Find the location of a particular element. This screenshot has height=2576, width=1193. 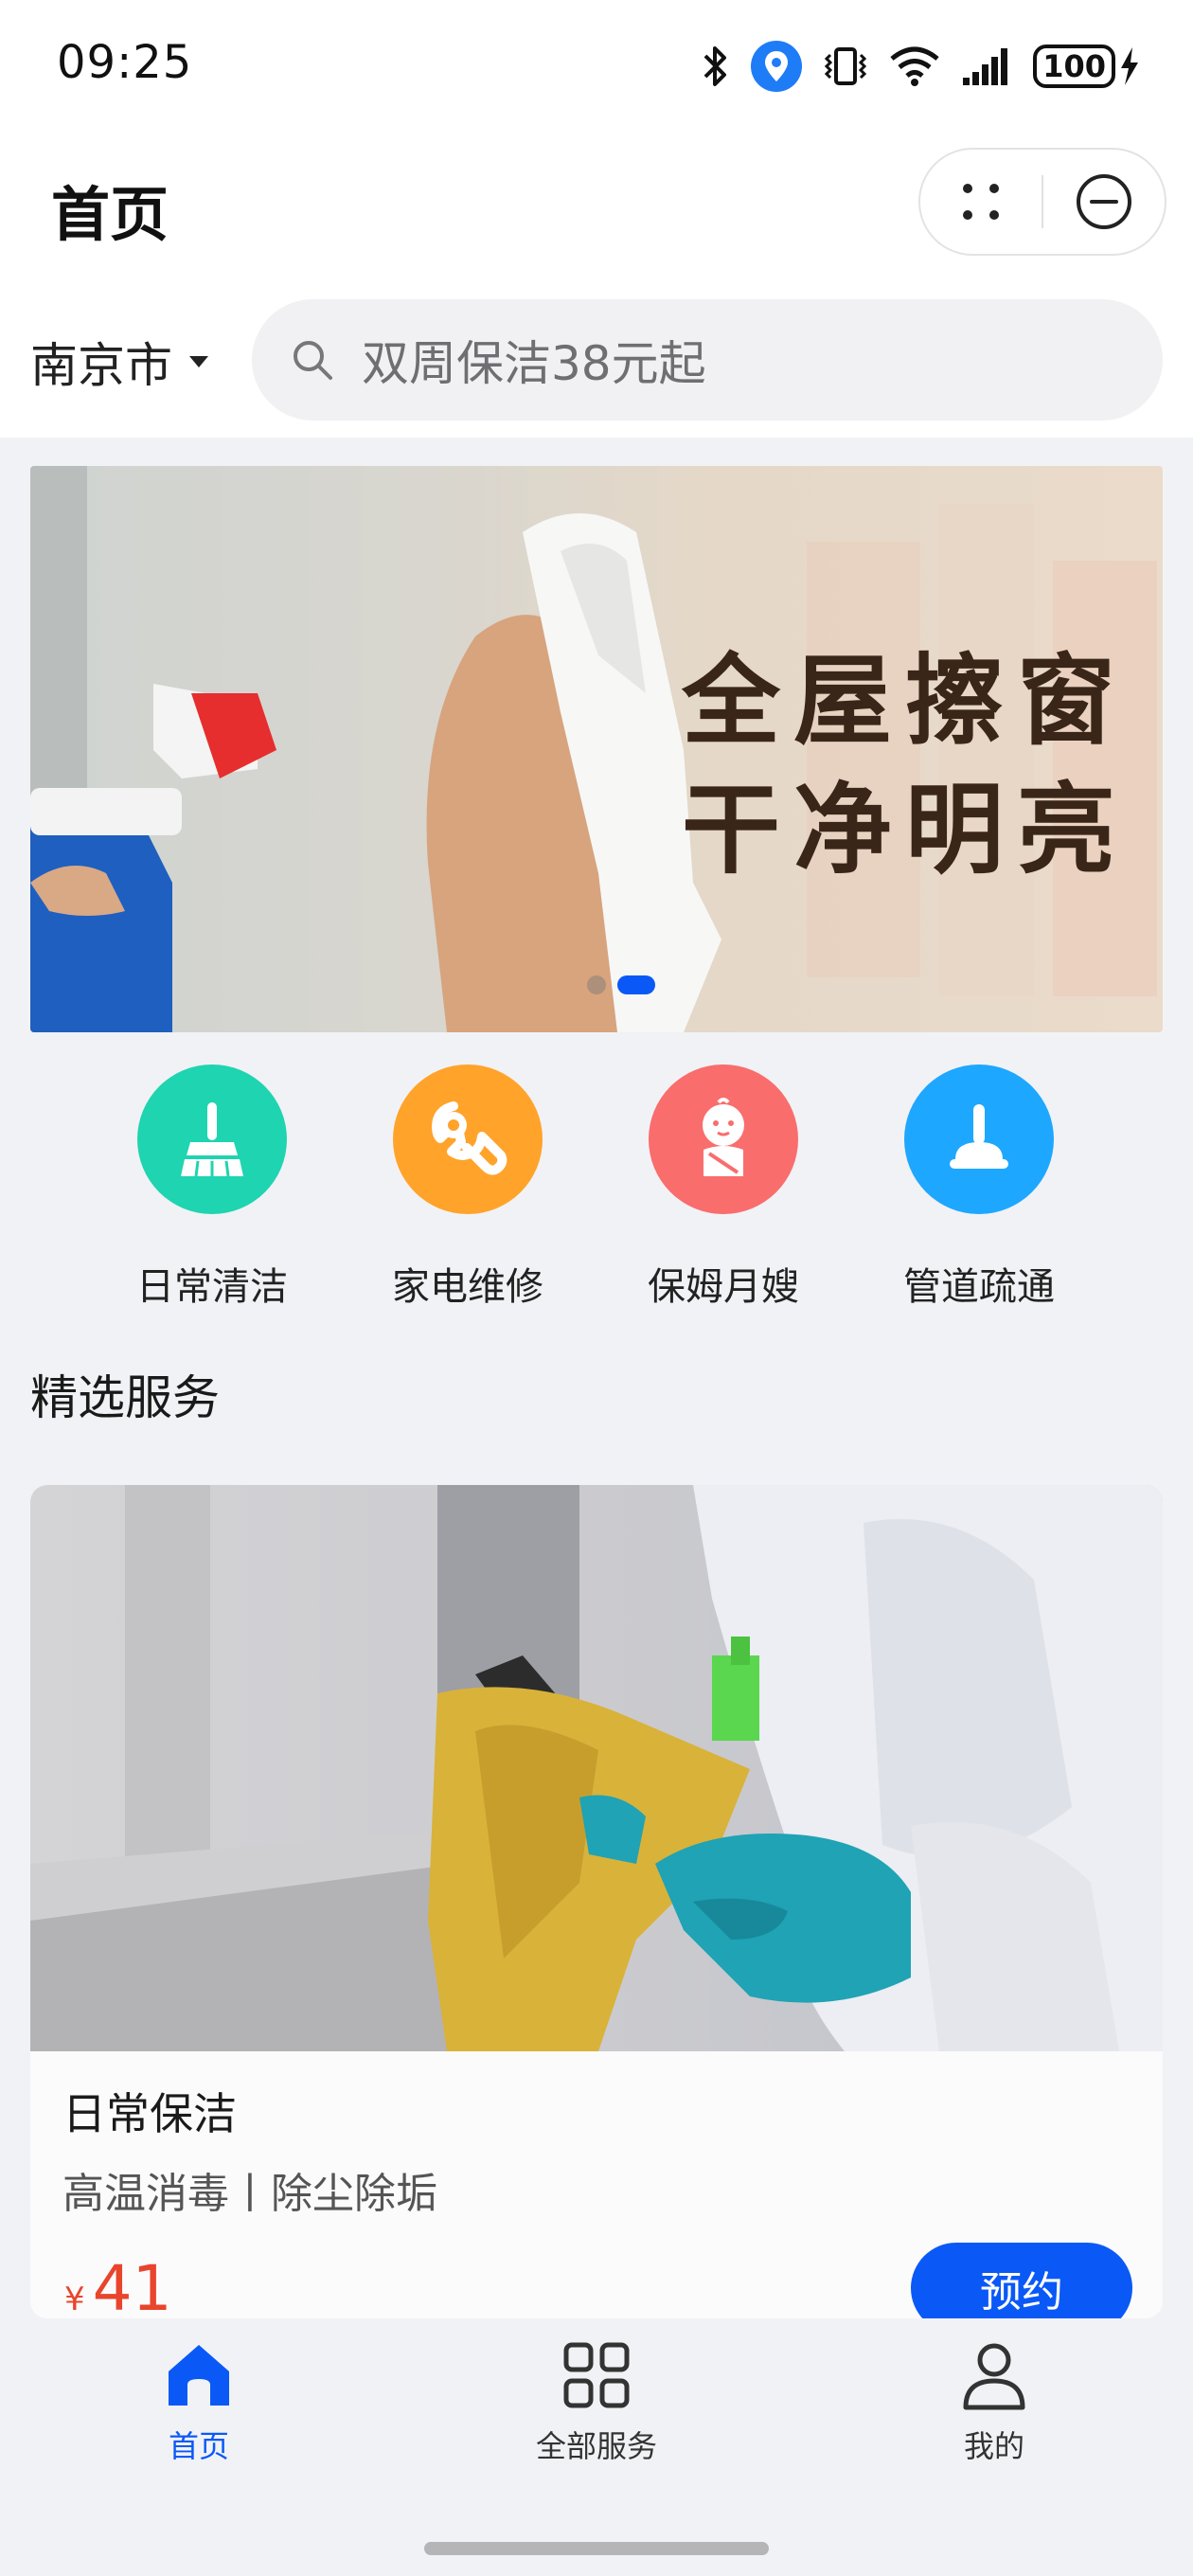

close-button is located at coordinates (1104, 202).